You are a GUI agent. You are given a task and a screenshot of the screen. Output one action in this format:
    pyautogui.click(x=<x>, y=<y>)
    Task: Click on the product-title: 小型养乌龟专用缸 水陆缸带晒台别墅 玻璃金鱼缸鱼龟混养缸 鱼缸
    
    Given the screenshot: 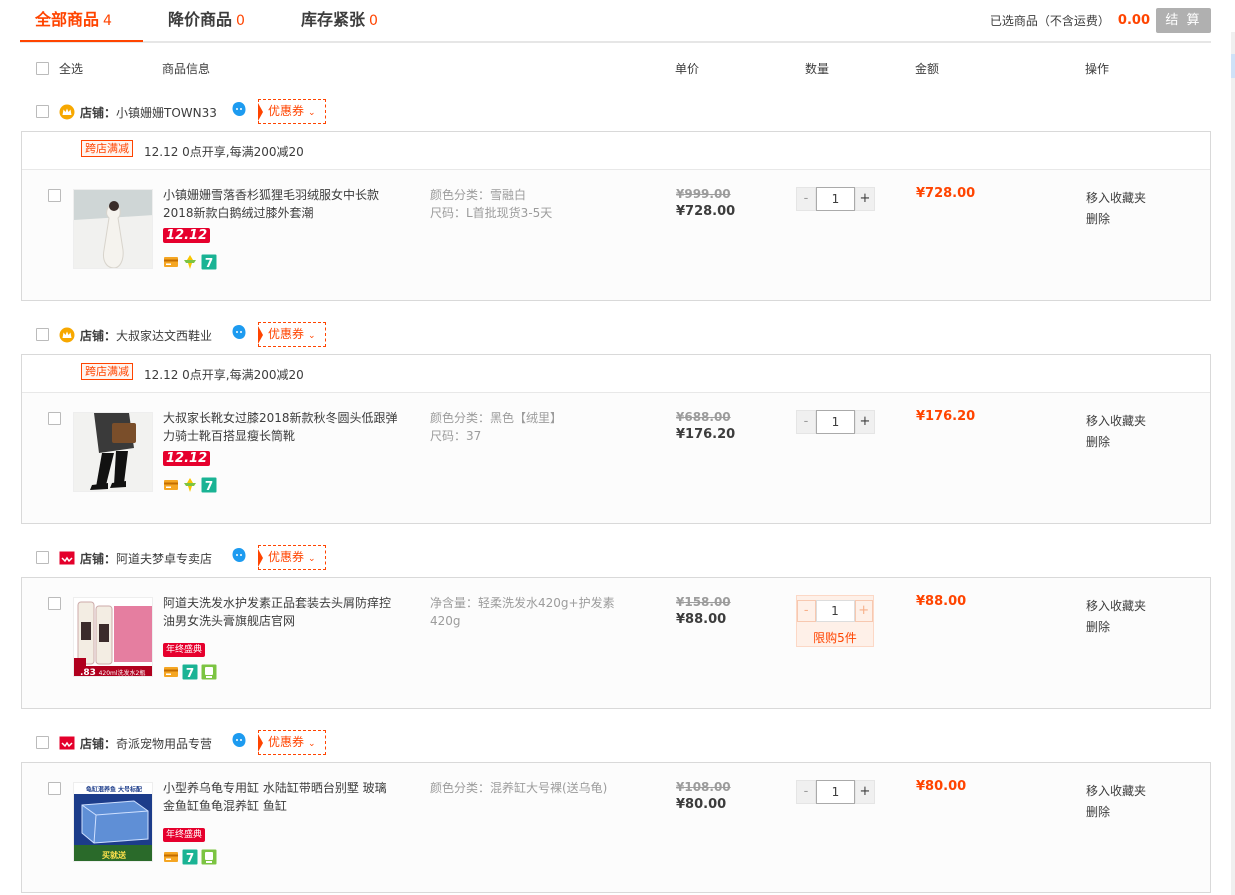 What is the action you would take?
    pyautogui.click(x=280, y=797)
    